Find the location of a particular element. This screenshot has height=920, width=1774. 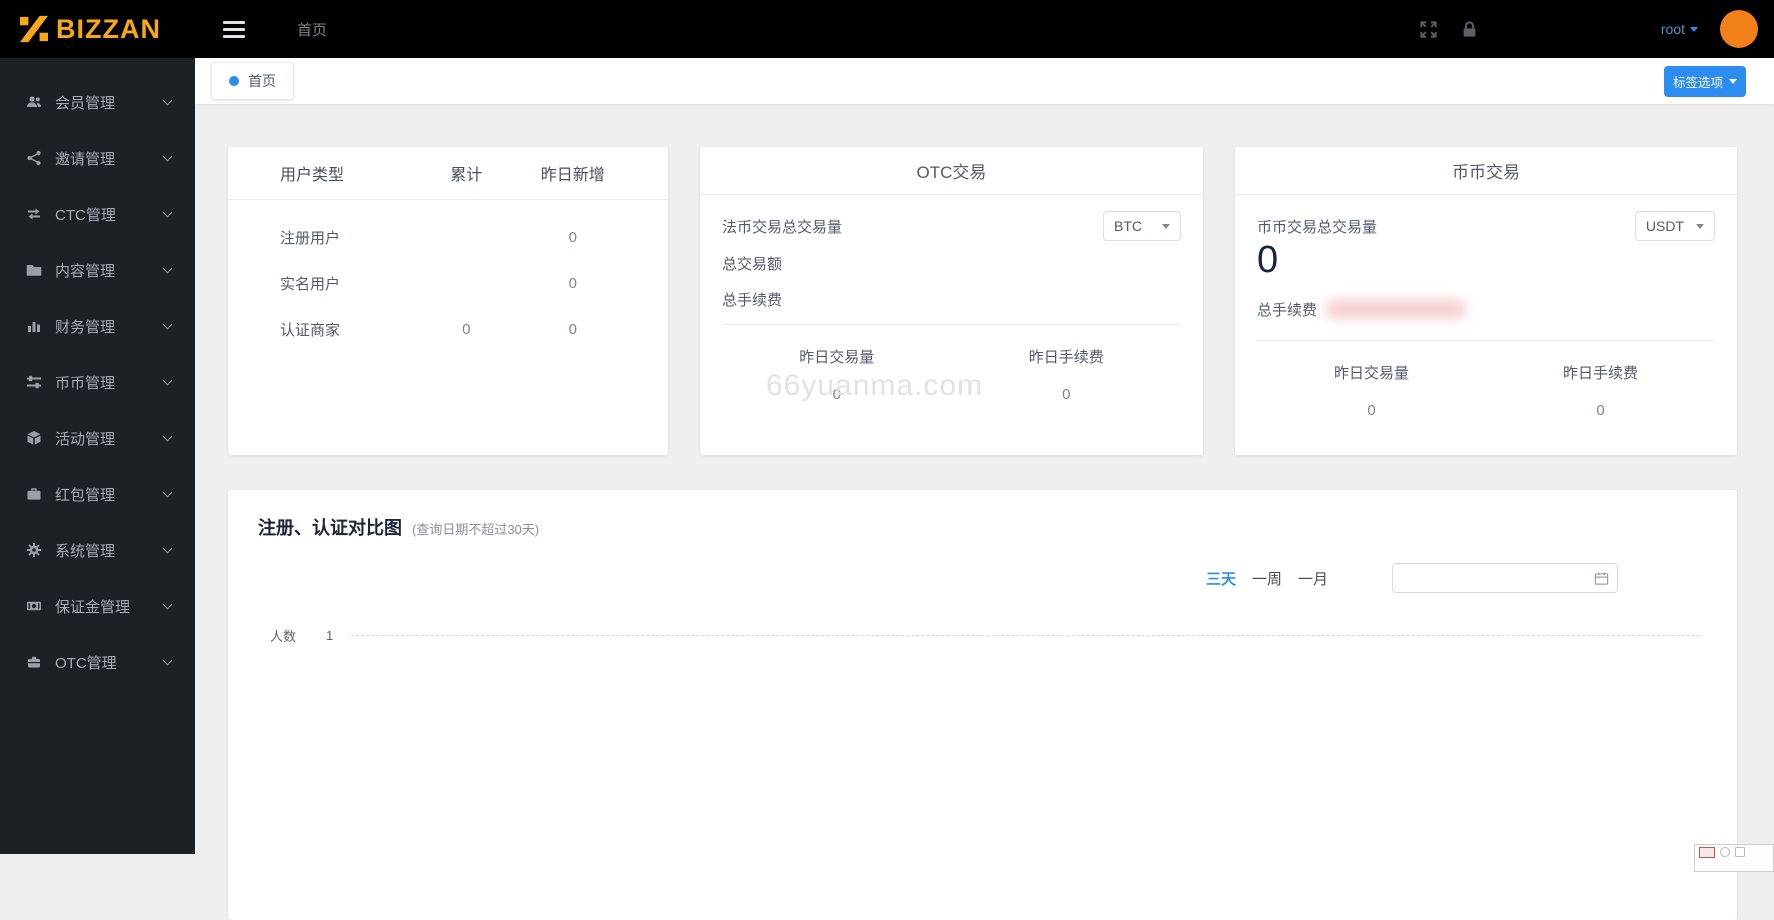

sidebar-item-label: 红包管理 is located at coordinates (85, 495).